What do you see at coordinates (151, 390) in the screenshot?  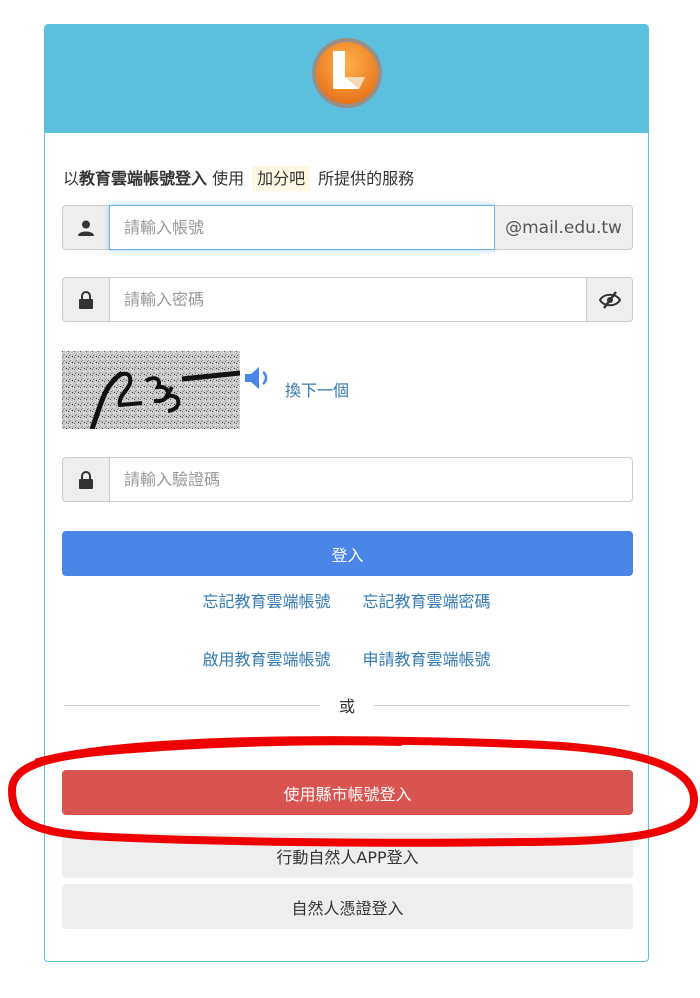 I see `captcha-image` at bounding box center [151, 390].